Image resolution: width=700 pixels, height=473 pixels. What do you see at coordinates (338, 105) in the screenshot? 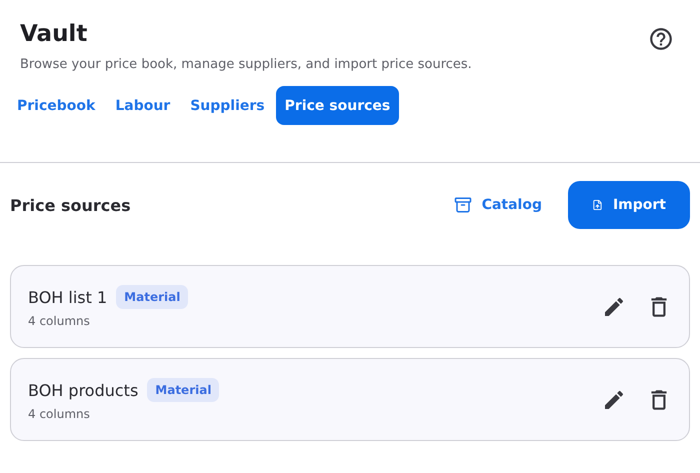
I see `tab: Price sources` at bounding box center [338, 105].